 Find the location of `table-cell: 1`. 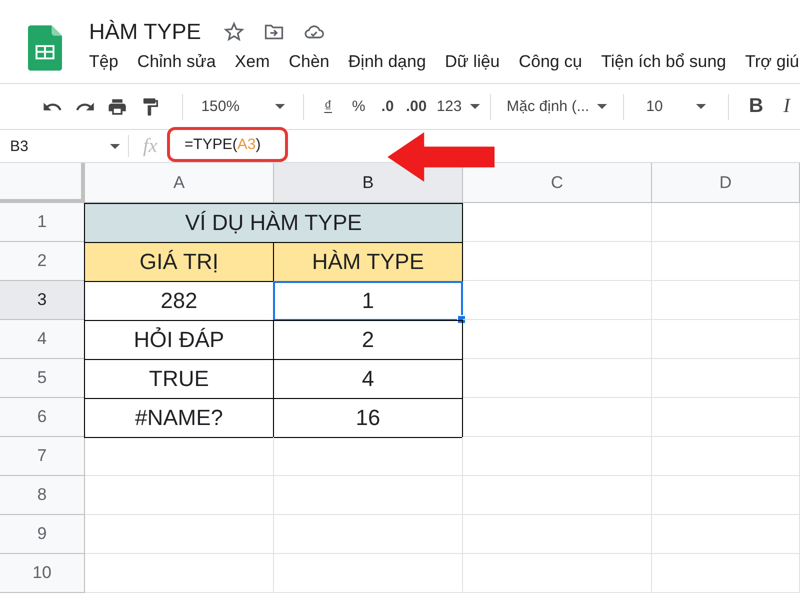

table-cell: 1 is located at coordinates (368, 301).